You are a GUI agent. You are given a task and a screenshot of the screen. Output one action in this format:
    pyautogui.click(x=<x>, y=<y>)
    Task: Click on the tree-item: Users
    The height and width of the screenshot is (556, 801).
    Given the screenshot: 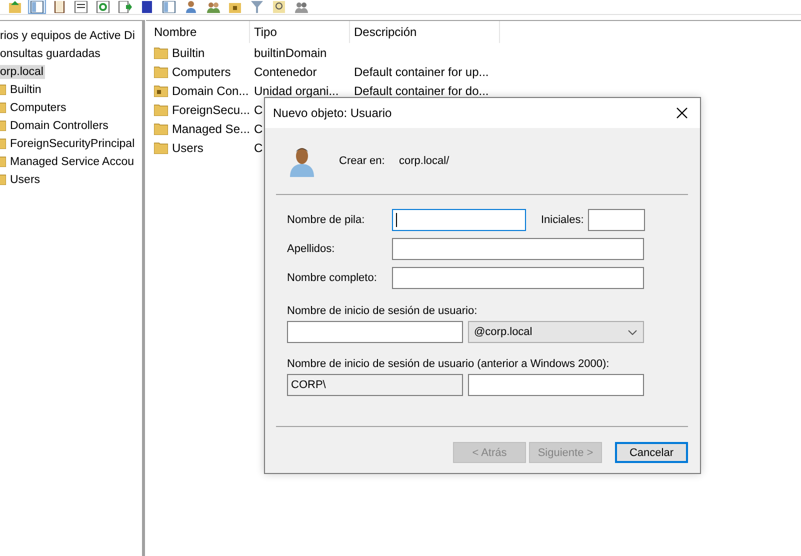 What is the action you would take?
    pyautogui.click(x=26, y=180)
    